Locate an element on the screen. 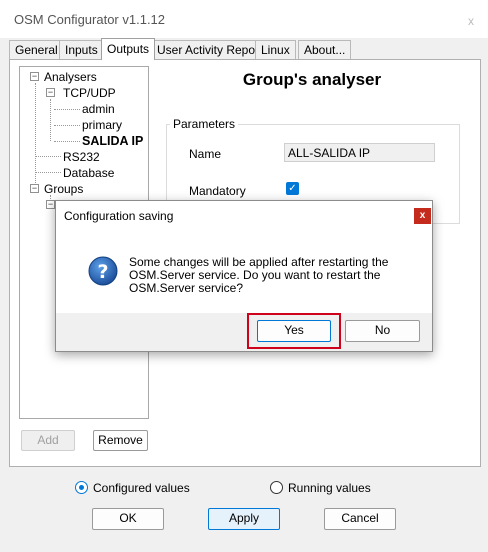 The image size is (488, 552). configured-values-radio is located at coordinates (81, 487).